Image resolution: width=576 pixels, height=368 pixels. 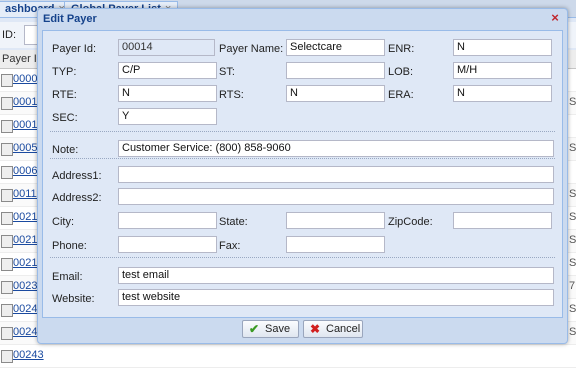 What do you see at coordinates (335, 93) in the screenshot?
I see `rts-field` at bounding box center [335, 93].